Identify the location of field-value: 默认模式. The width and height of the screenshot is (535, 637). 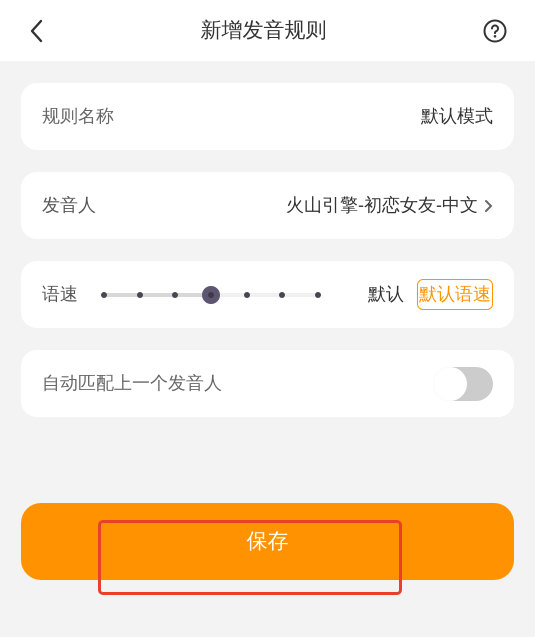
(457, 116).